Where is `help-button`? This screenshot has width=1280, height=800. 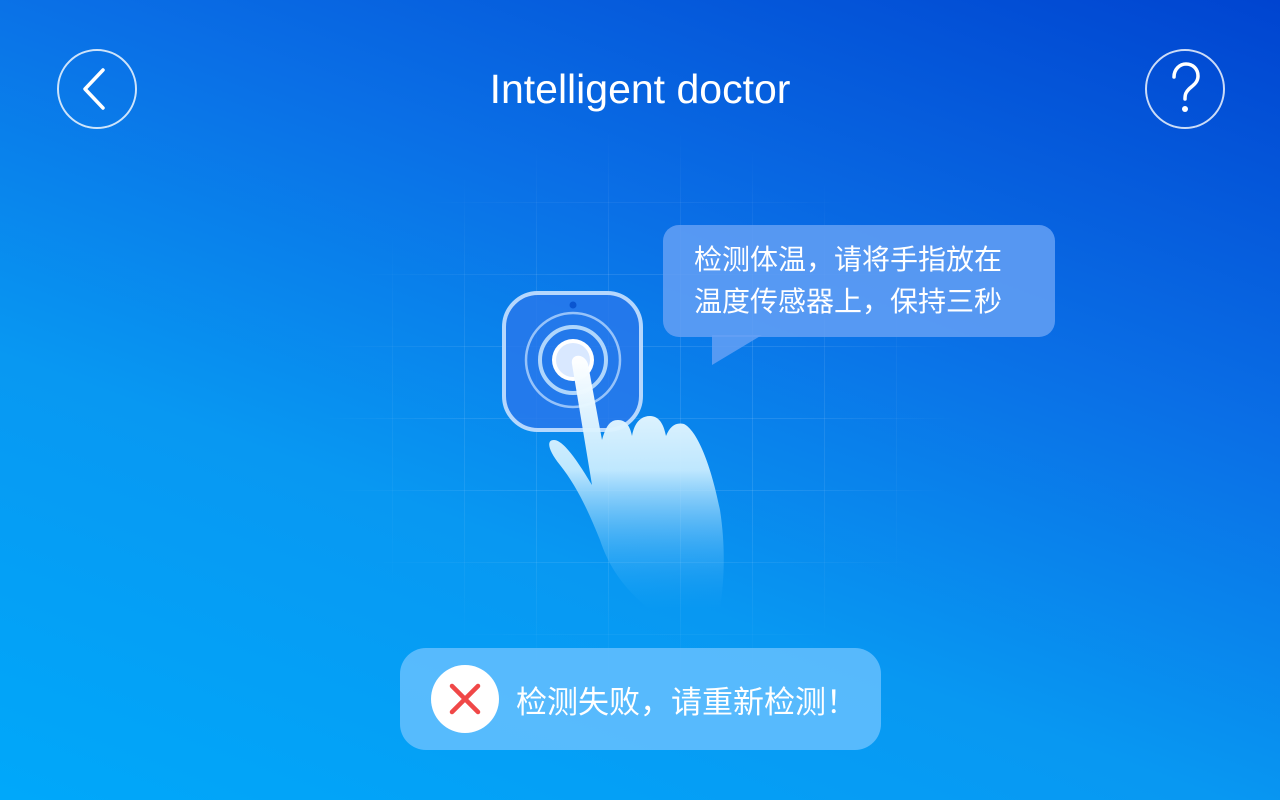
help-button is located at coordinates (1185, 89).